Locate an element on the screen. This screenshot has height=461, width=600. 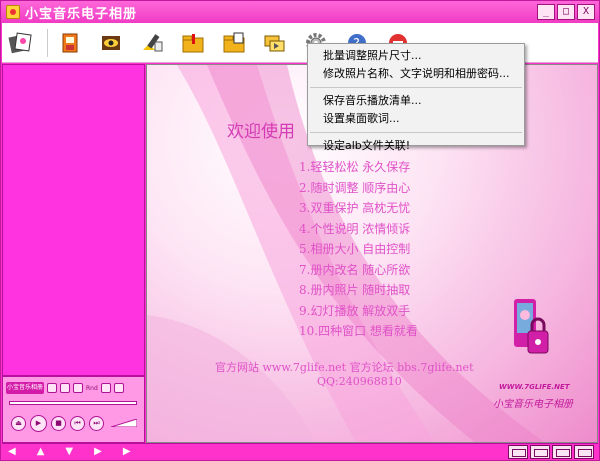
eye-preview-icon is located at coordinates (111, 42).